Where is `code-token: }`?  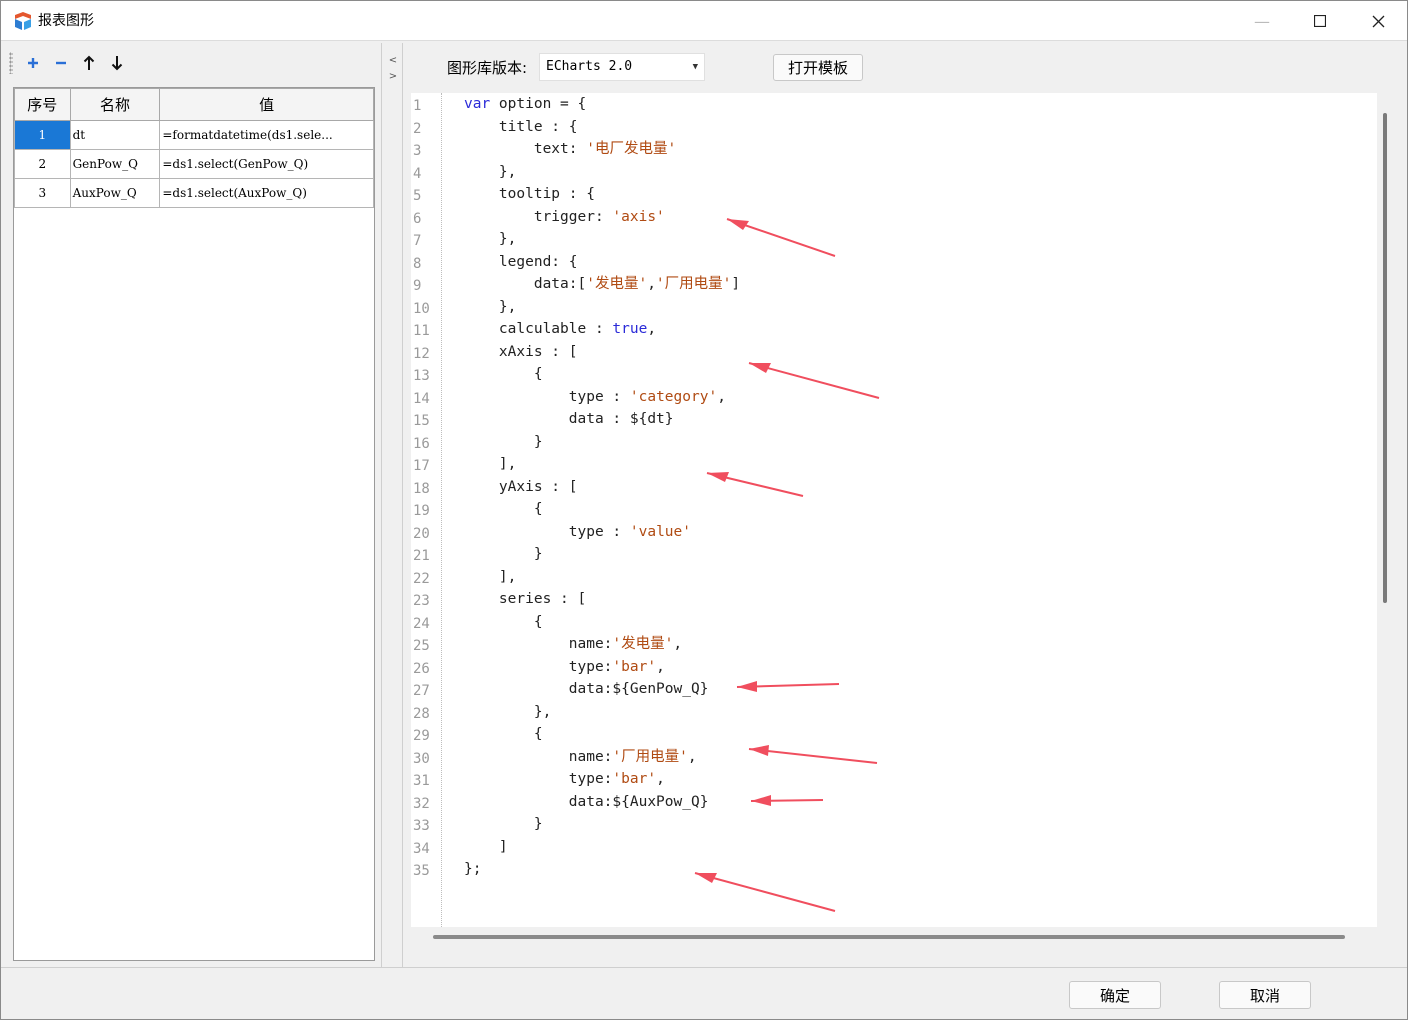 code-token: } is located at coordinates (503, 554).